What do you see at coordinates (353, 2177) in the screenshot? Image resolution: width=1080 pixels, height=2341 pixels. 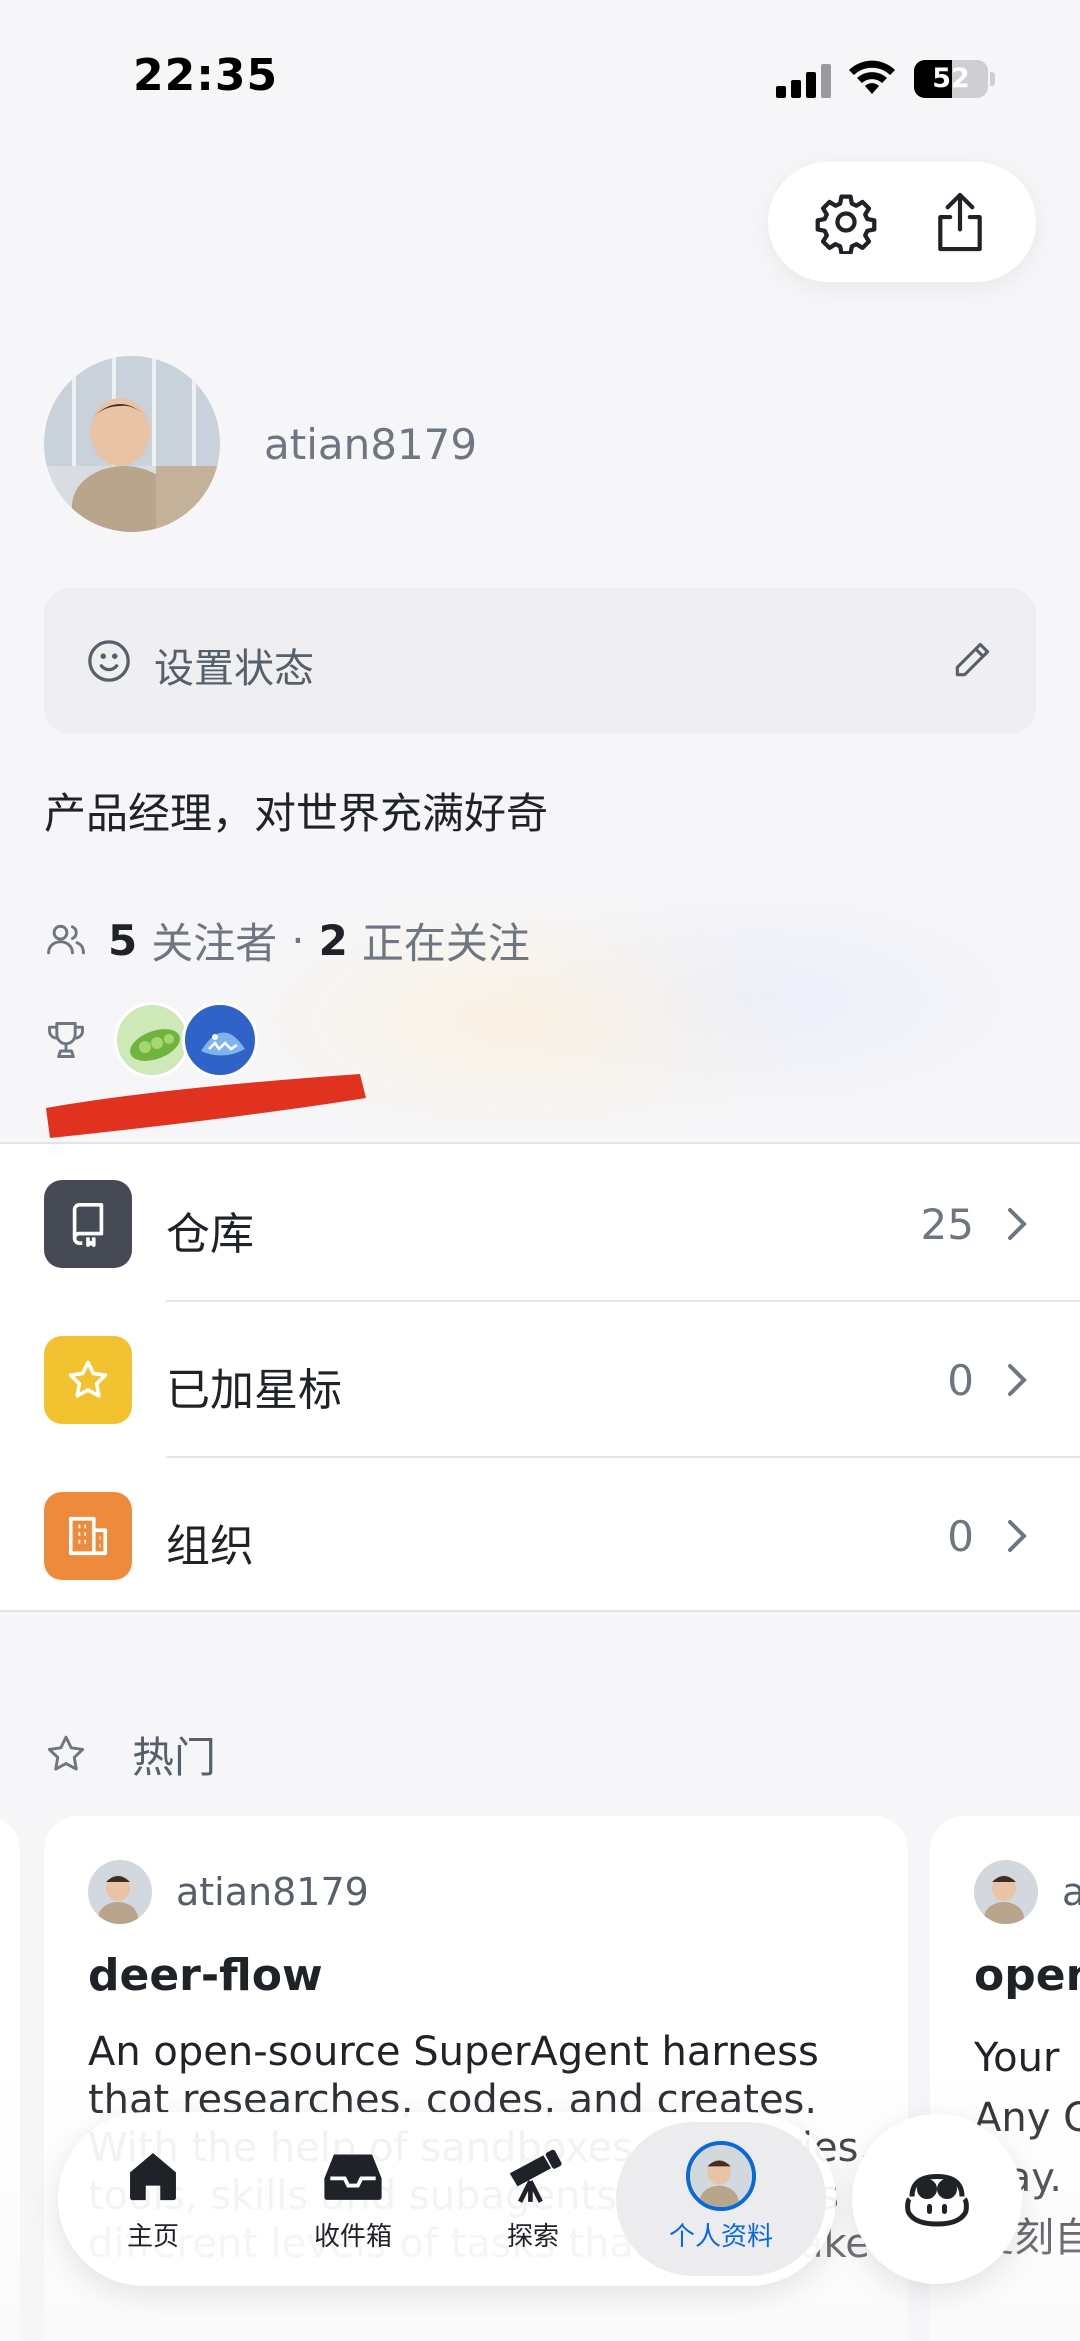 I see `inbox-icon` at bounding box center [353, 2177].